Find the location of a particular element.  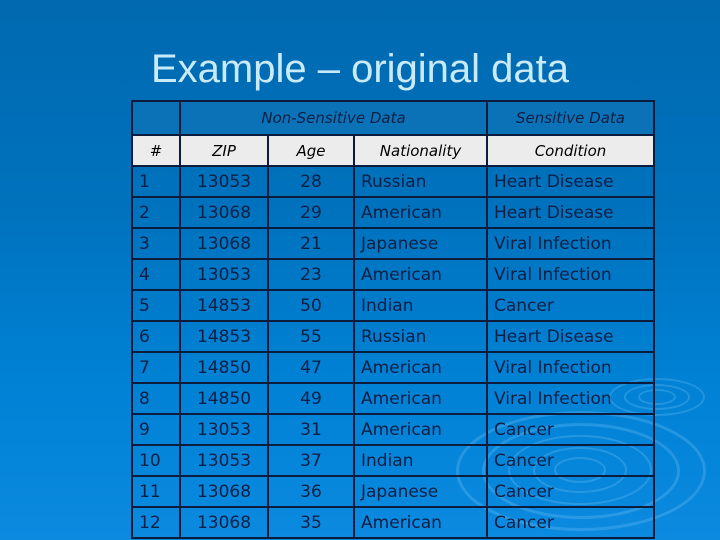

column-header-zip: ZIP is located at coordinates (224, 150).